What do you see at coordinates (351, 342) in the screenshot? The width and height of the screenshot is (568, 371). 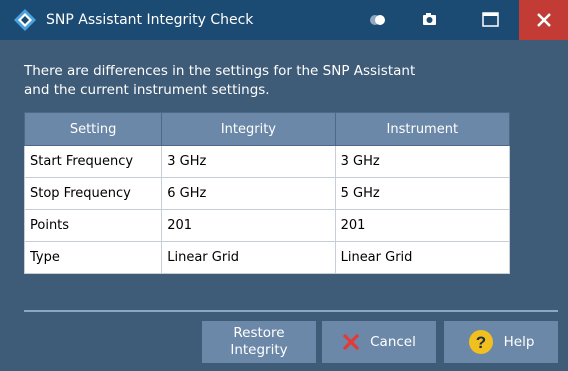 I see `cancel-x-icon` at bounding box center [351, 342].